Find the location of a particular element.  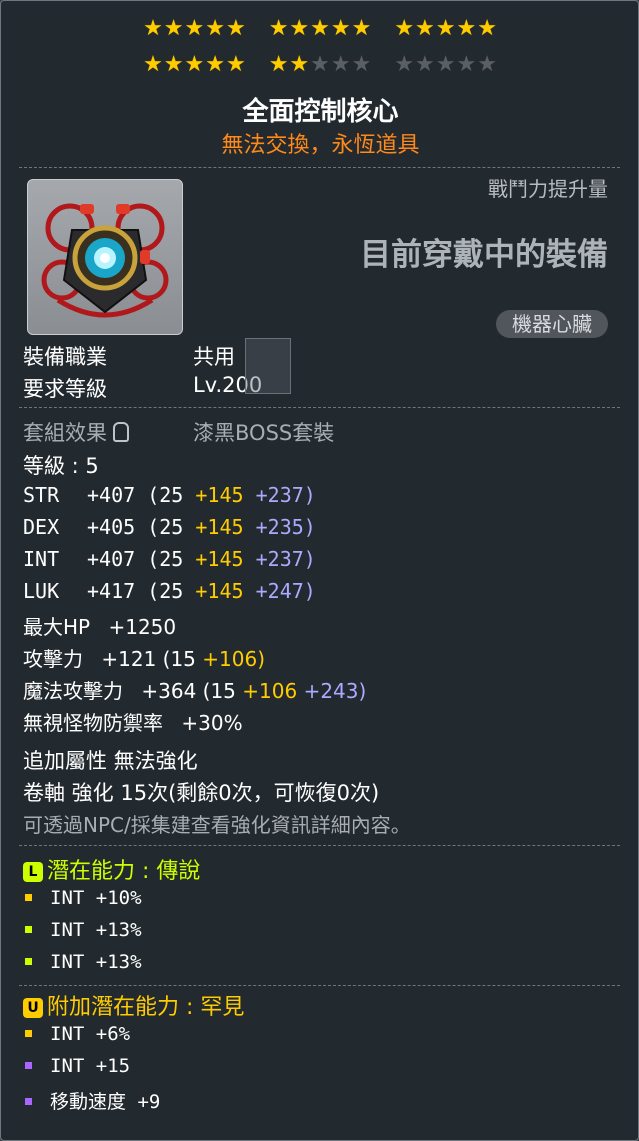

level-row: 要求等級 Lv.200 is located at coordinates (142, 388).